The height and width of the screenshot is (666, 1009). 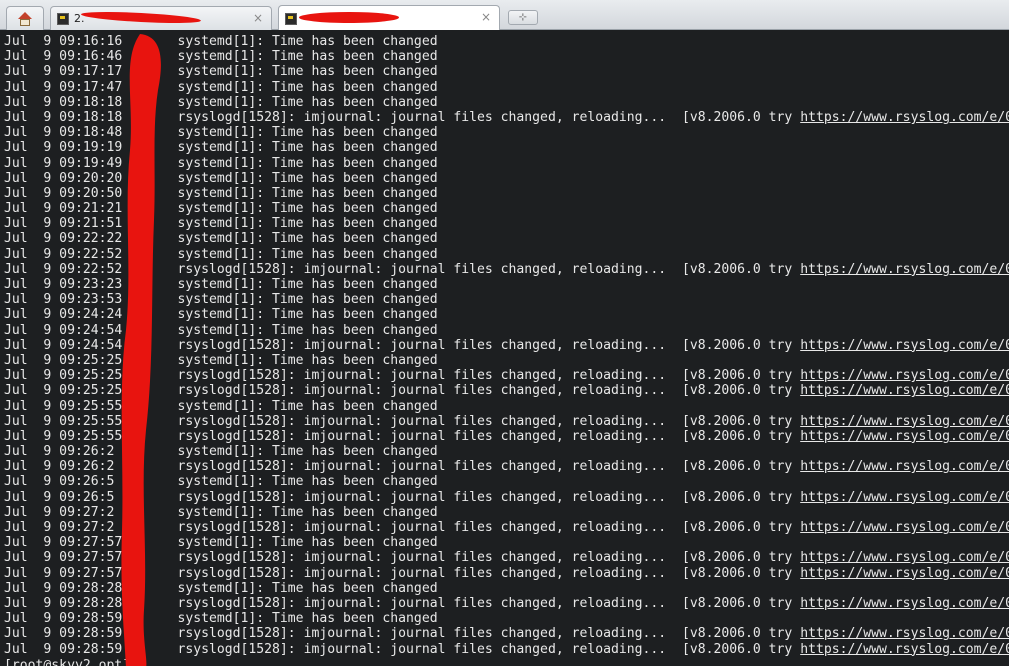 What do you see at coordinates (63, 133) in the screenshot?
I see `log-timestamp: Jul 9 09:18:48` at bounding box center [63, 133].